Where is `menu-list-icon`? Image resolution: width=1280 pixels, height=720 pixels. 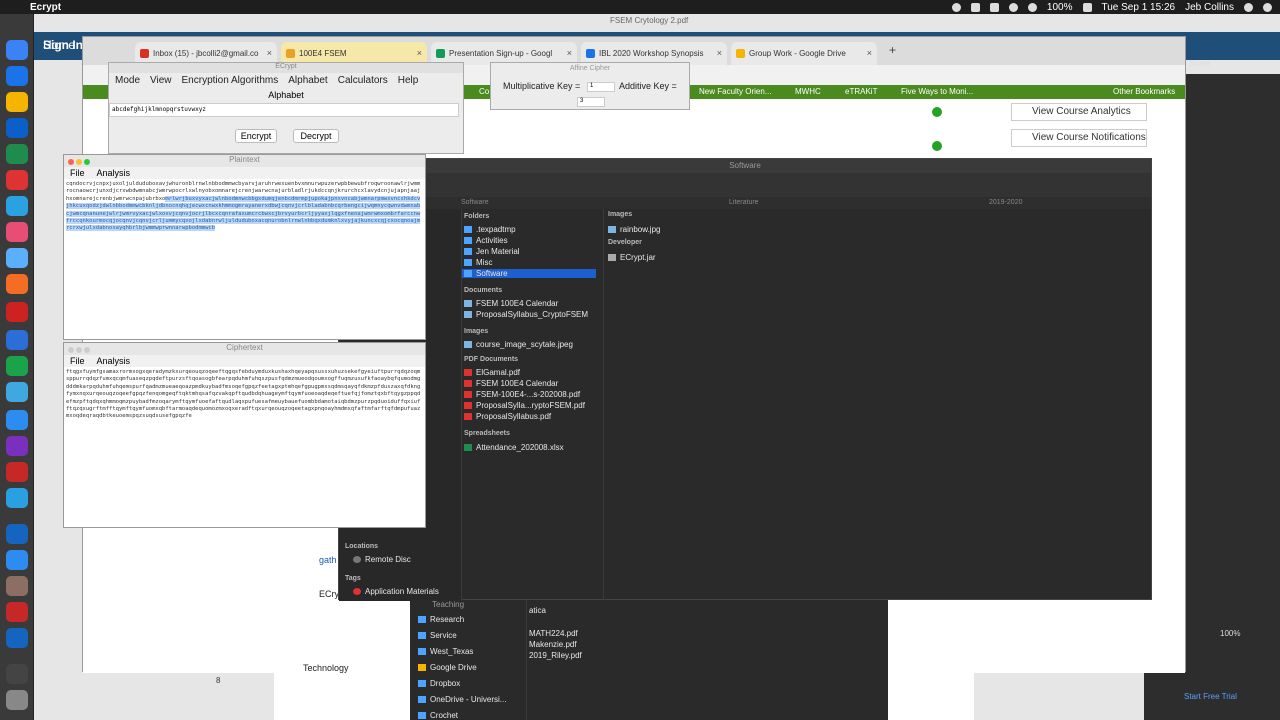 menu-list-icon is located at coordinates (1267, 7).